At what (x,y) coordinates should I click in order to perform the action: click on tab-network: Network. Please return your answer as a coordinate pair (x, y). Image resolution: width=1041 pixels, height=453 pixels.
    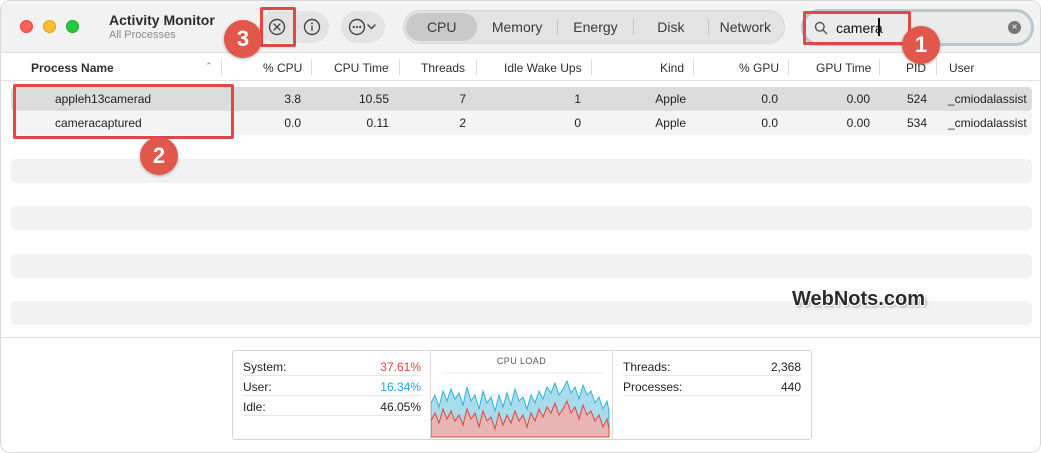
    Looking at the image, I should click on (745, 27).